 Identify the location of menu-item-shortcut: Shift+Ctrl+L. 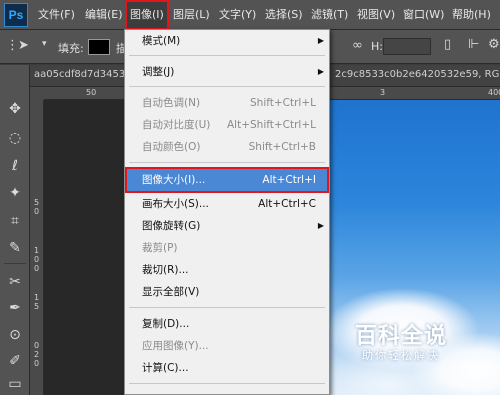
(283, 103).